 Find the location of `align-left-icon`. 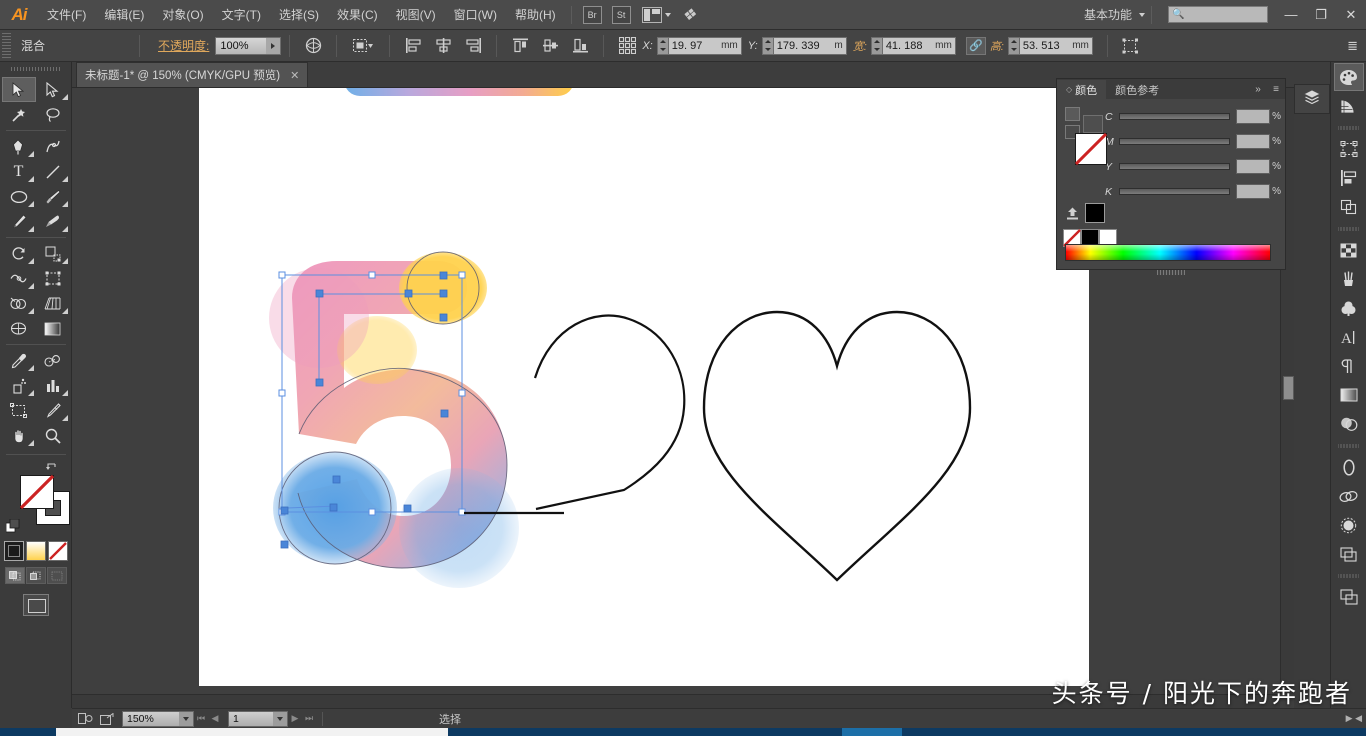

align-left-icon is located at coordinates (413, 46).